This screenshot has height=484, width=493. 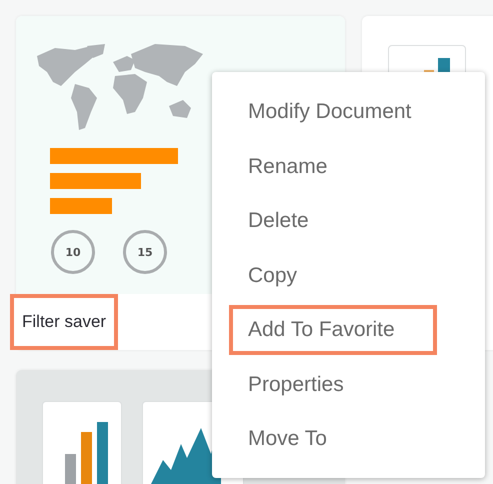 What do you see at coordinates (348, 439) in the screenshot?
I see `menu-item: Move To` at bounding box center [348, 439].